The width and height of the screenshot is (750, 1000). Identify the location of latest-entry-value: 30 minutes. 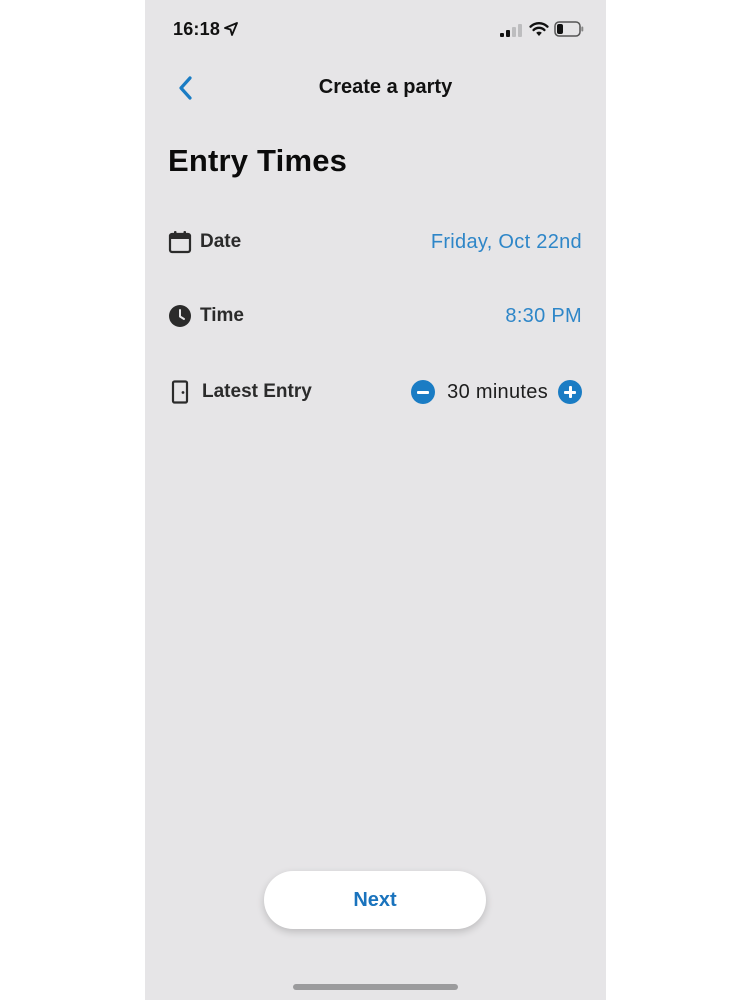
(497, 391).